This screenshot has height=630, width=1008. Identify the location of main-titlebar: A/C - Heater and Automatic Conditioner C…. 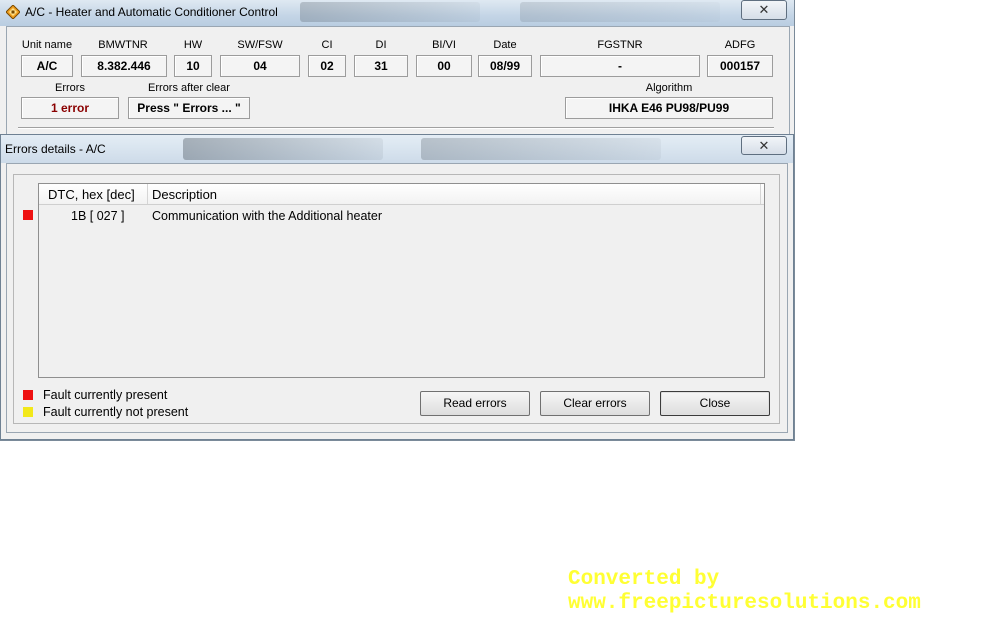
(397, 13).